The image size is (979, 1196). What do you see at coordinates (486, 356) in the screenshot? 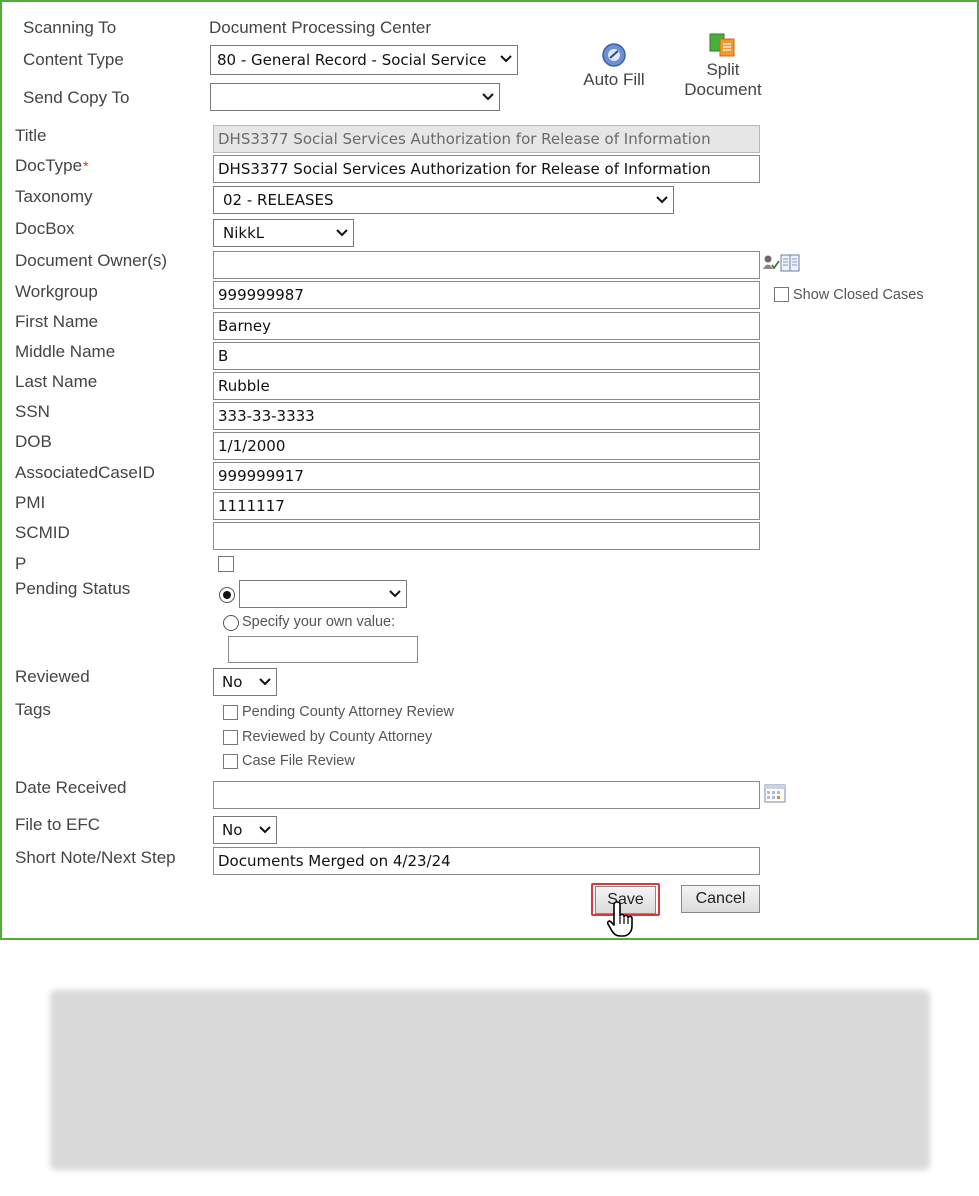
I see `middle-name-field: B` at bounding box center [486, 356].